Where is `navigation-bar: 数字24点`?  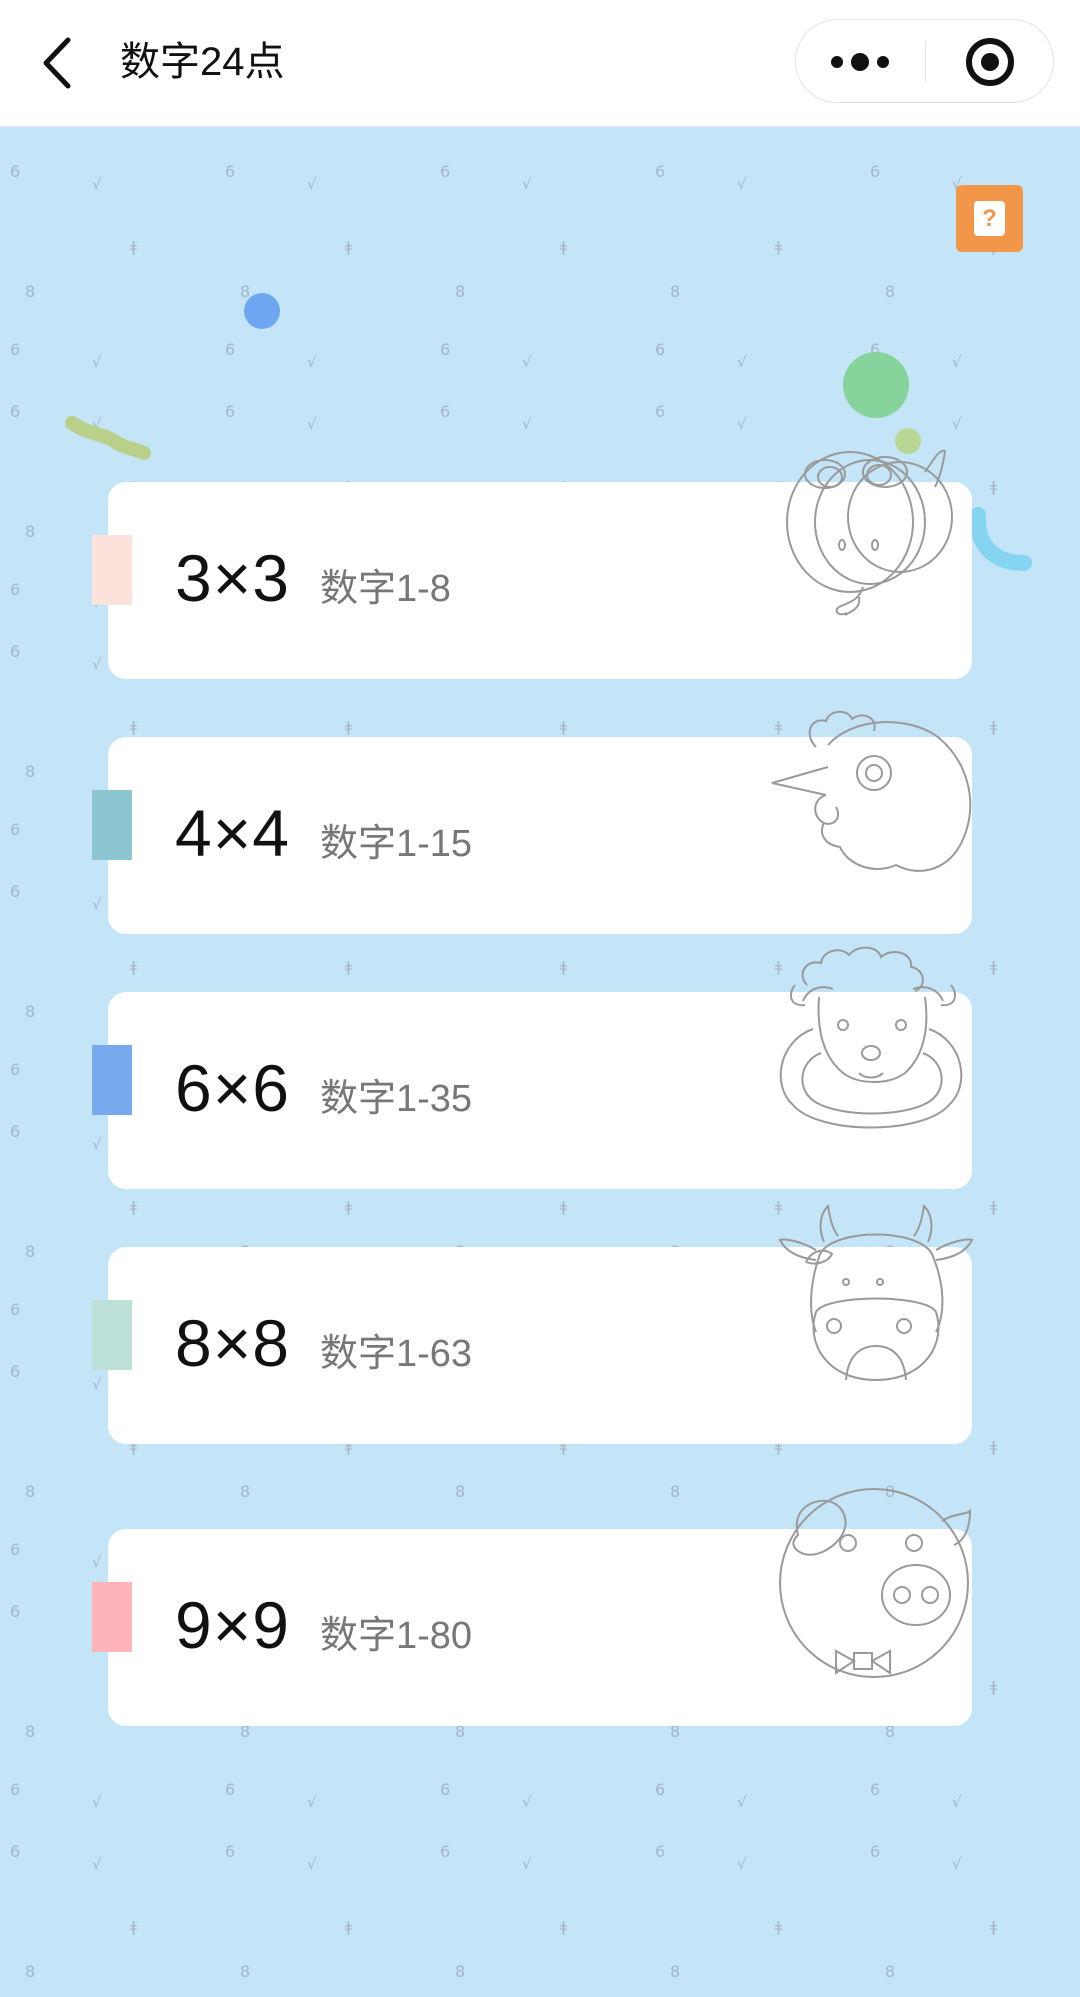
navigation-bar: 数字24点 is located at coordinates (540, 63).